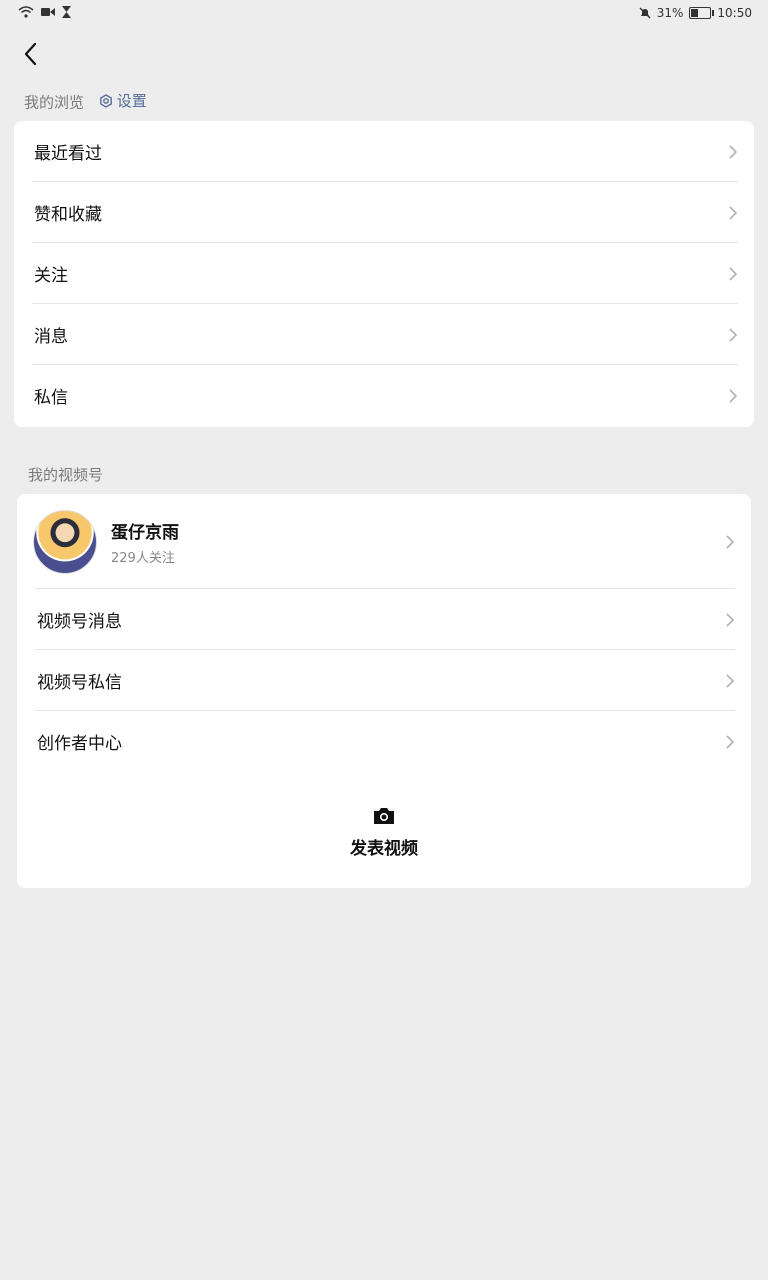 The width and height of the screenshot is (768, 1280). I want to click on list-item-recent: 最近看过, so click(384, 151).